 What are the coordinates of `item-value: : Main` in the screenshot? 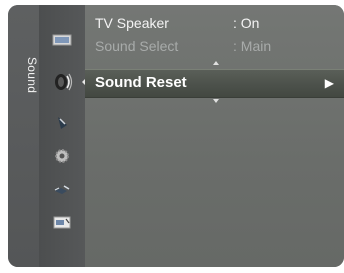 It's located at (252, 46).